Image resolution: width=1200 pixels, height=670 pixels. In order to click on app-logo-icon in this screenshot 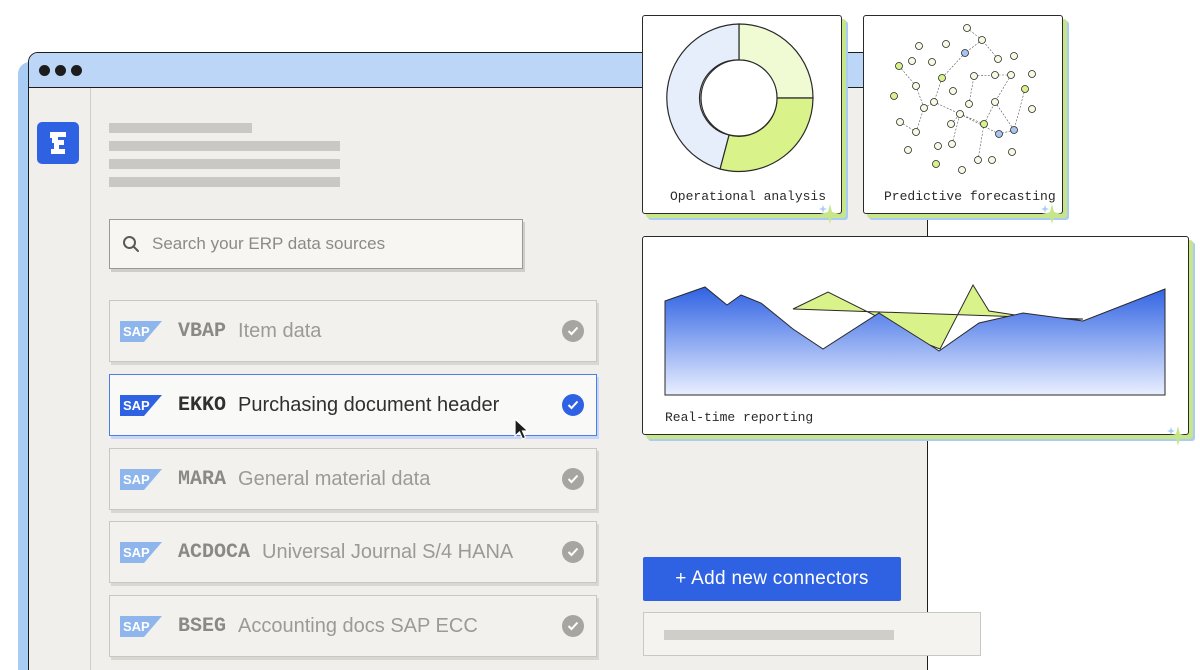, I will do `click(58, 143)`.